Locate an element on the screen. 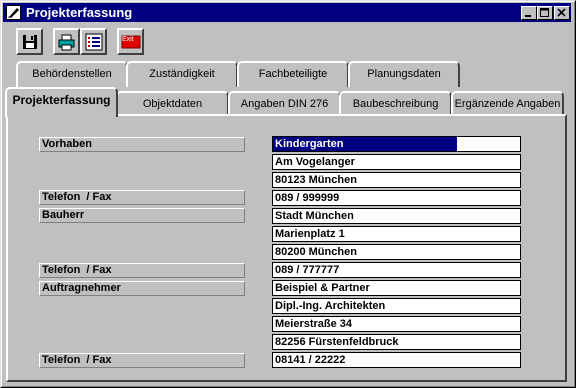  bauherr-name-field: Stadt München is located at coordinates (396, 216).